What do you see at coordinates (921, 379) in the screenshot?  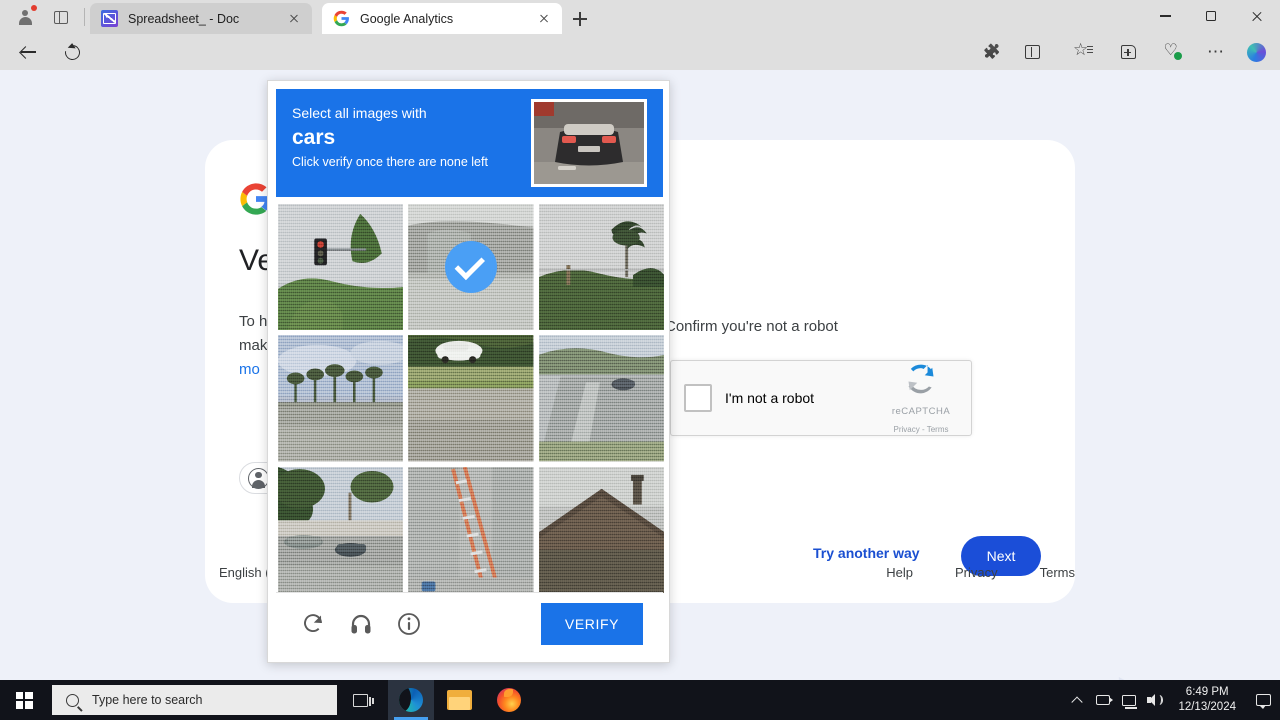 I see `recaptcha-logo-icon` at bounding box center [921, 379].